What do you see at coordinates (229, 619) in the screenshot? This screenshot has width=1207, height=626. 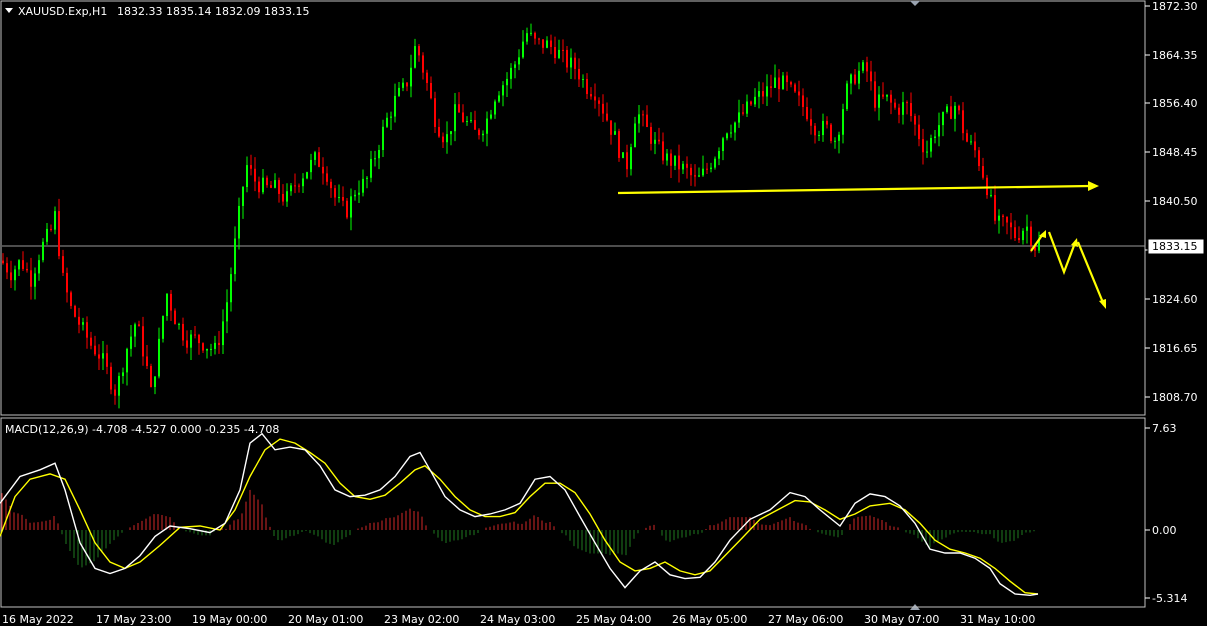 I see `time-label: 19 May 00:00` at bounding box center [229, 619].